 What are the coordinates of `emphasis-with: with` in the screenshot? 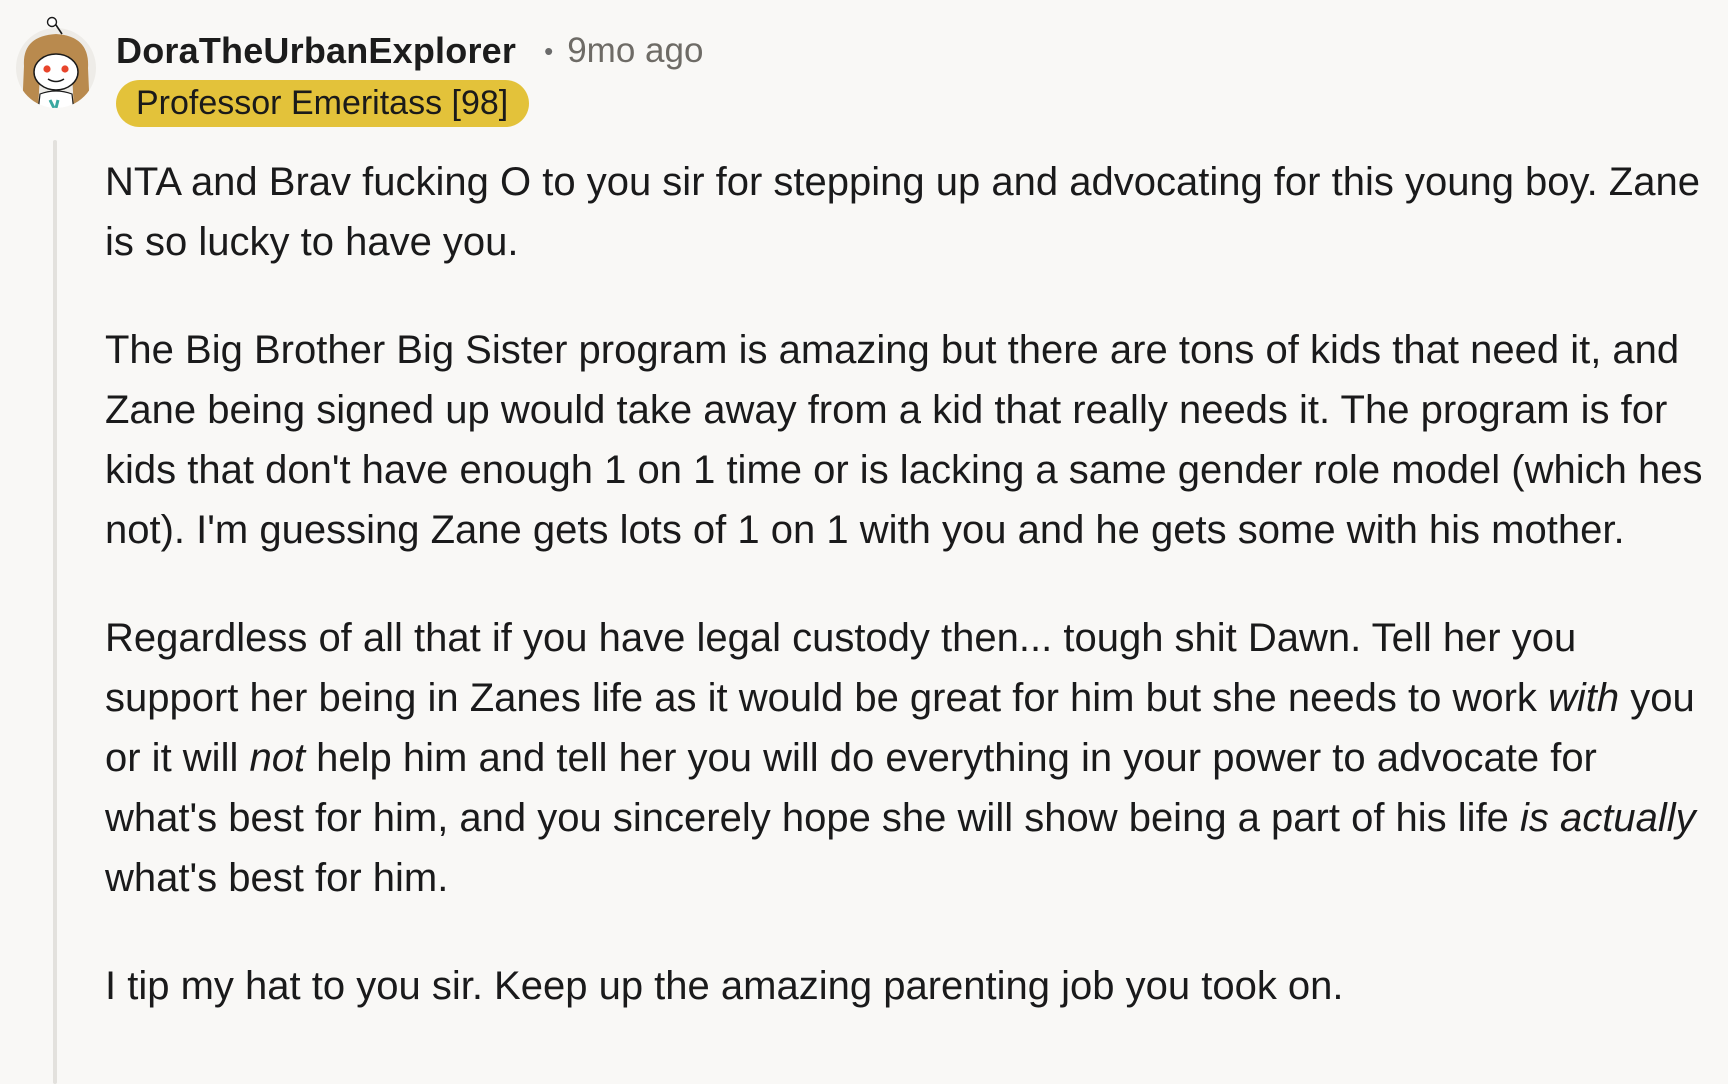 It's located at (1584, 698).